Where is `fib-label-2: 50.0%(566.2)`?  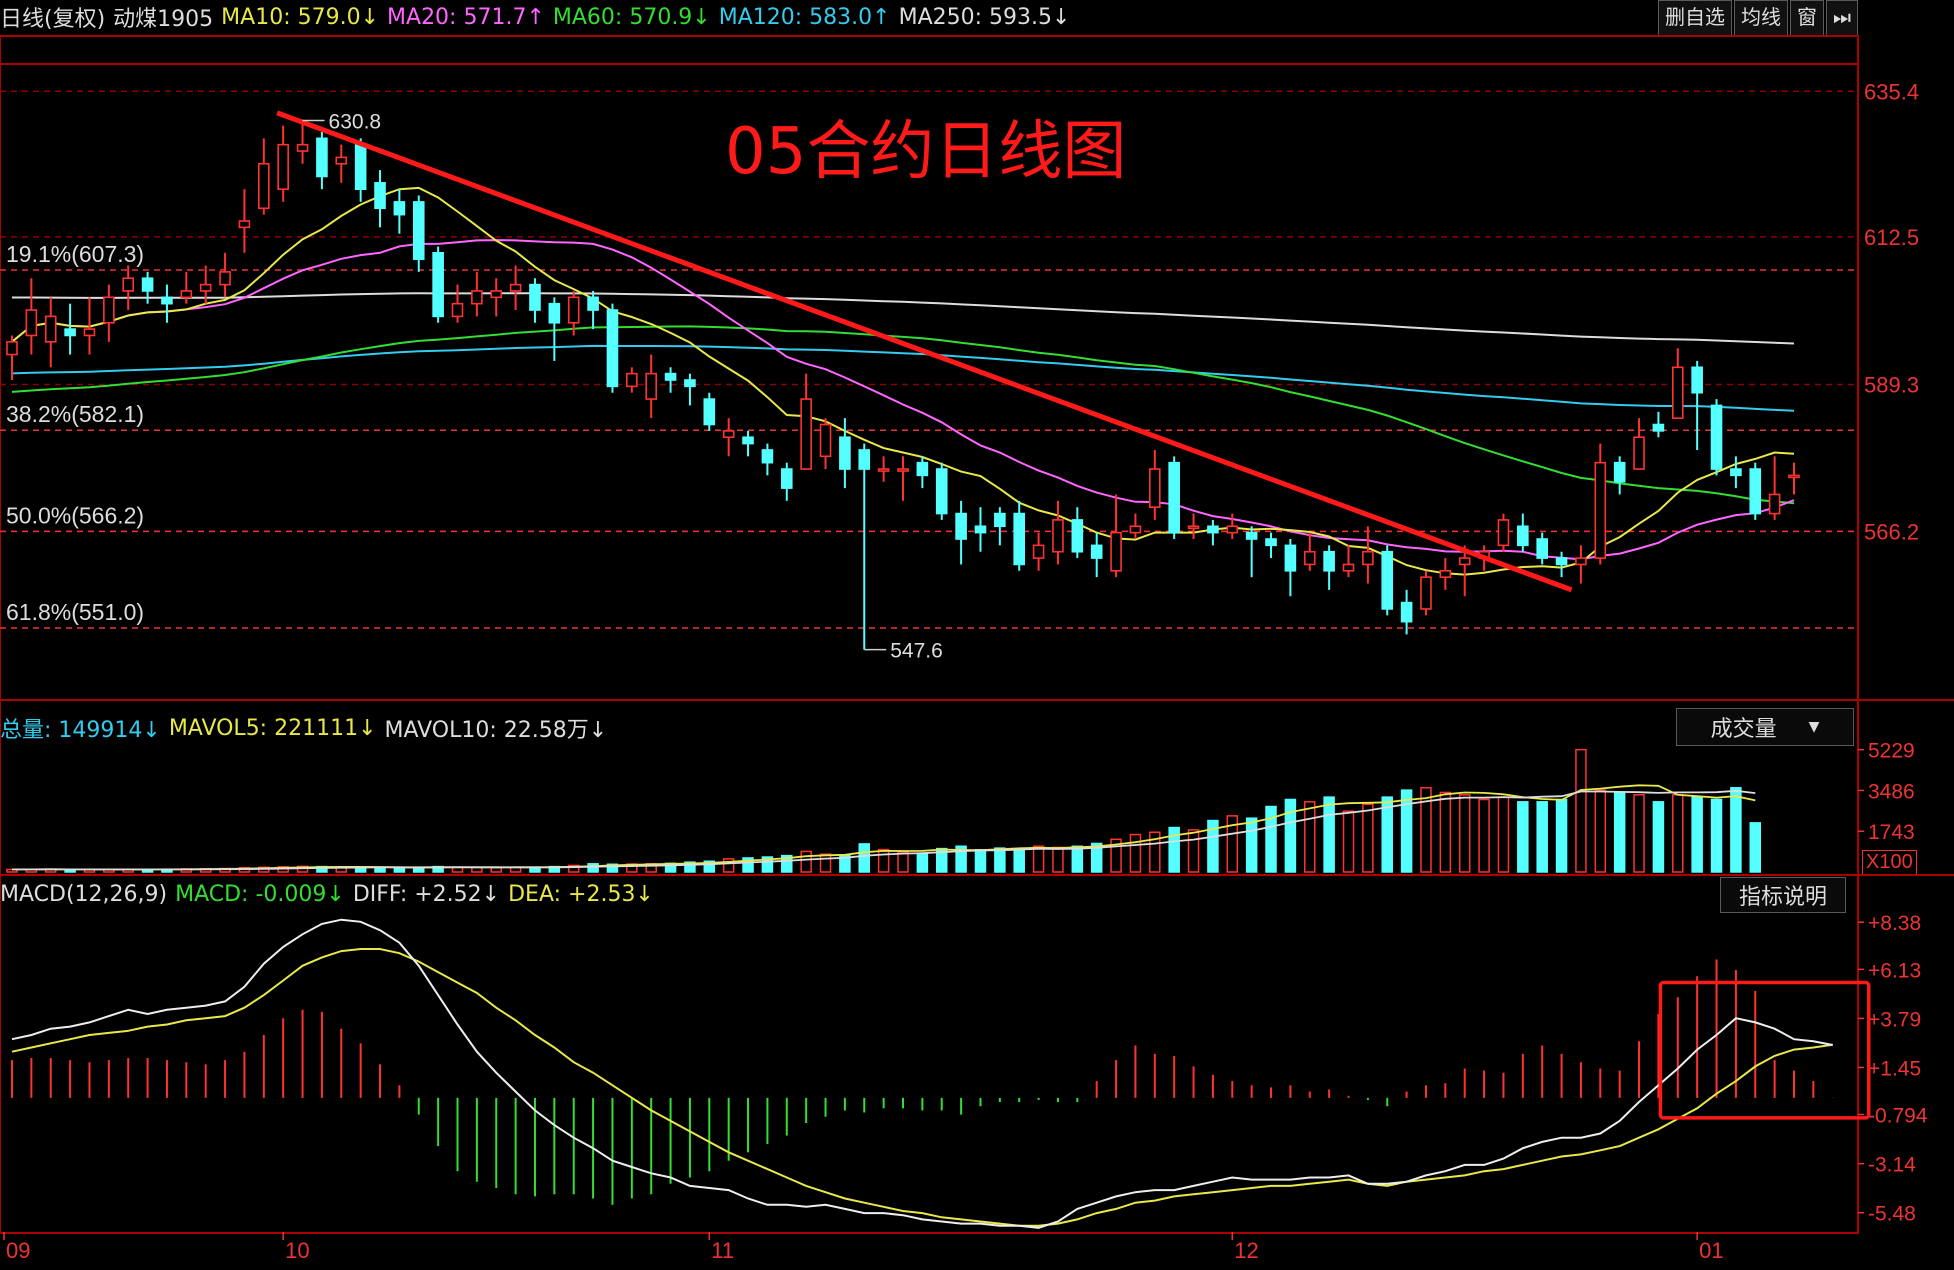 fib-label-2: 50.0%(566.2) is located at coordinates (75, 515).